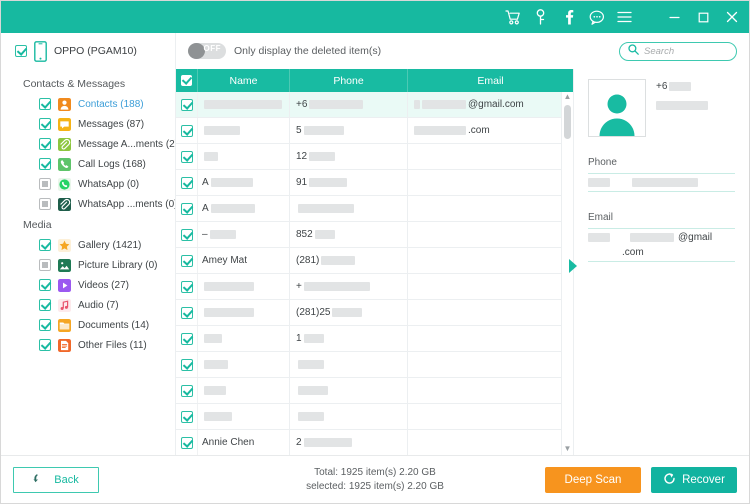 The height and width of the screenshot is (504, 750). Describe the element at coordinates (39, 480) in the screenshot. I see `back-arrow-icon` at that location.